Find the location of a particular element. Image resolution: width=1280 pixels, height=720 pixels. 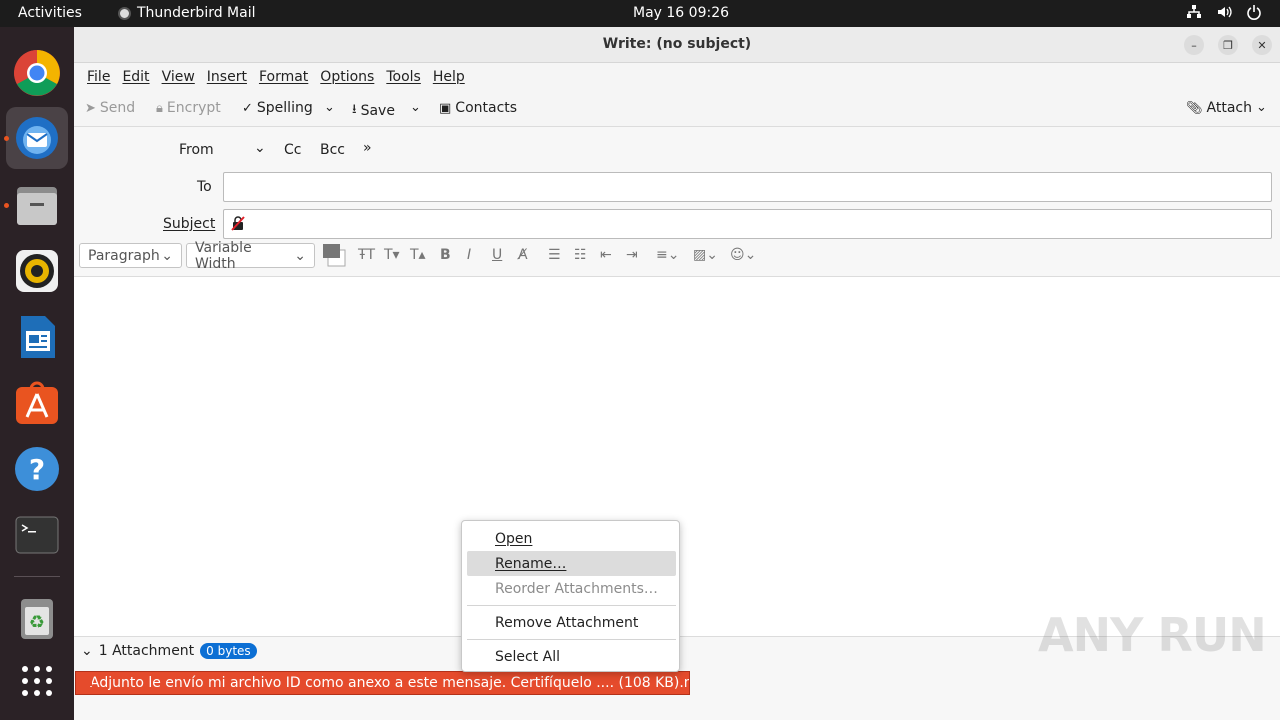

bold-icon: B is located at coordinates (445, 255).